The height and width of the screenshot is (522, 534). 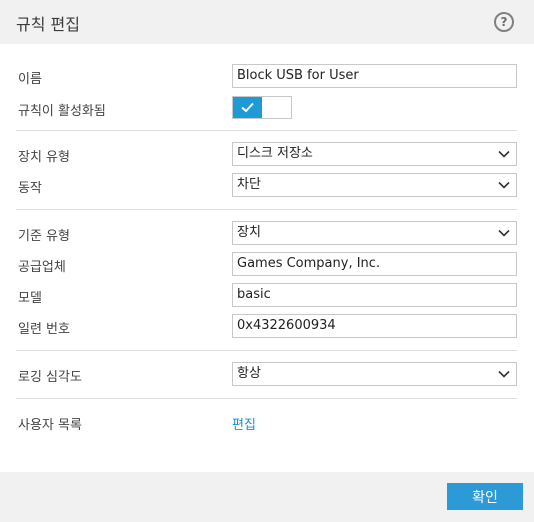 I want to click on vendor-label: 공급업체, so click(x=42, y=267).